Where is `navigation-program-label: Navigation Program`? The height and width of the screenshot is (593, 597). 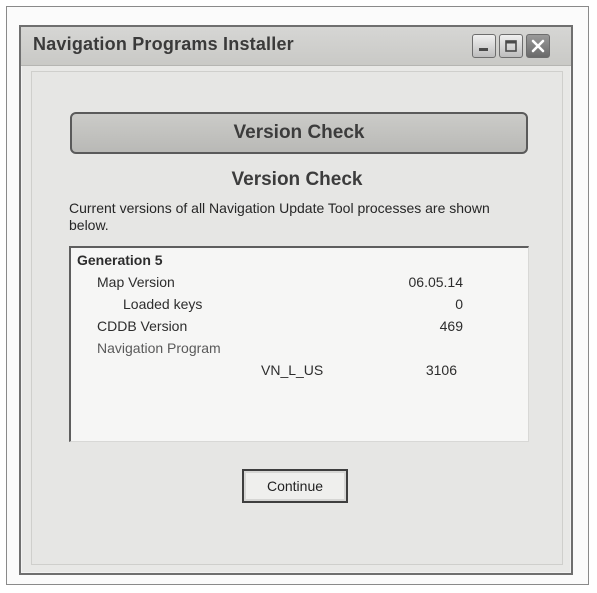
navigation-program-label: Navigation Program is located at coordinates (159, 348).